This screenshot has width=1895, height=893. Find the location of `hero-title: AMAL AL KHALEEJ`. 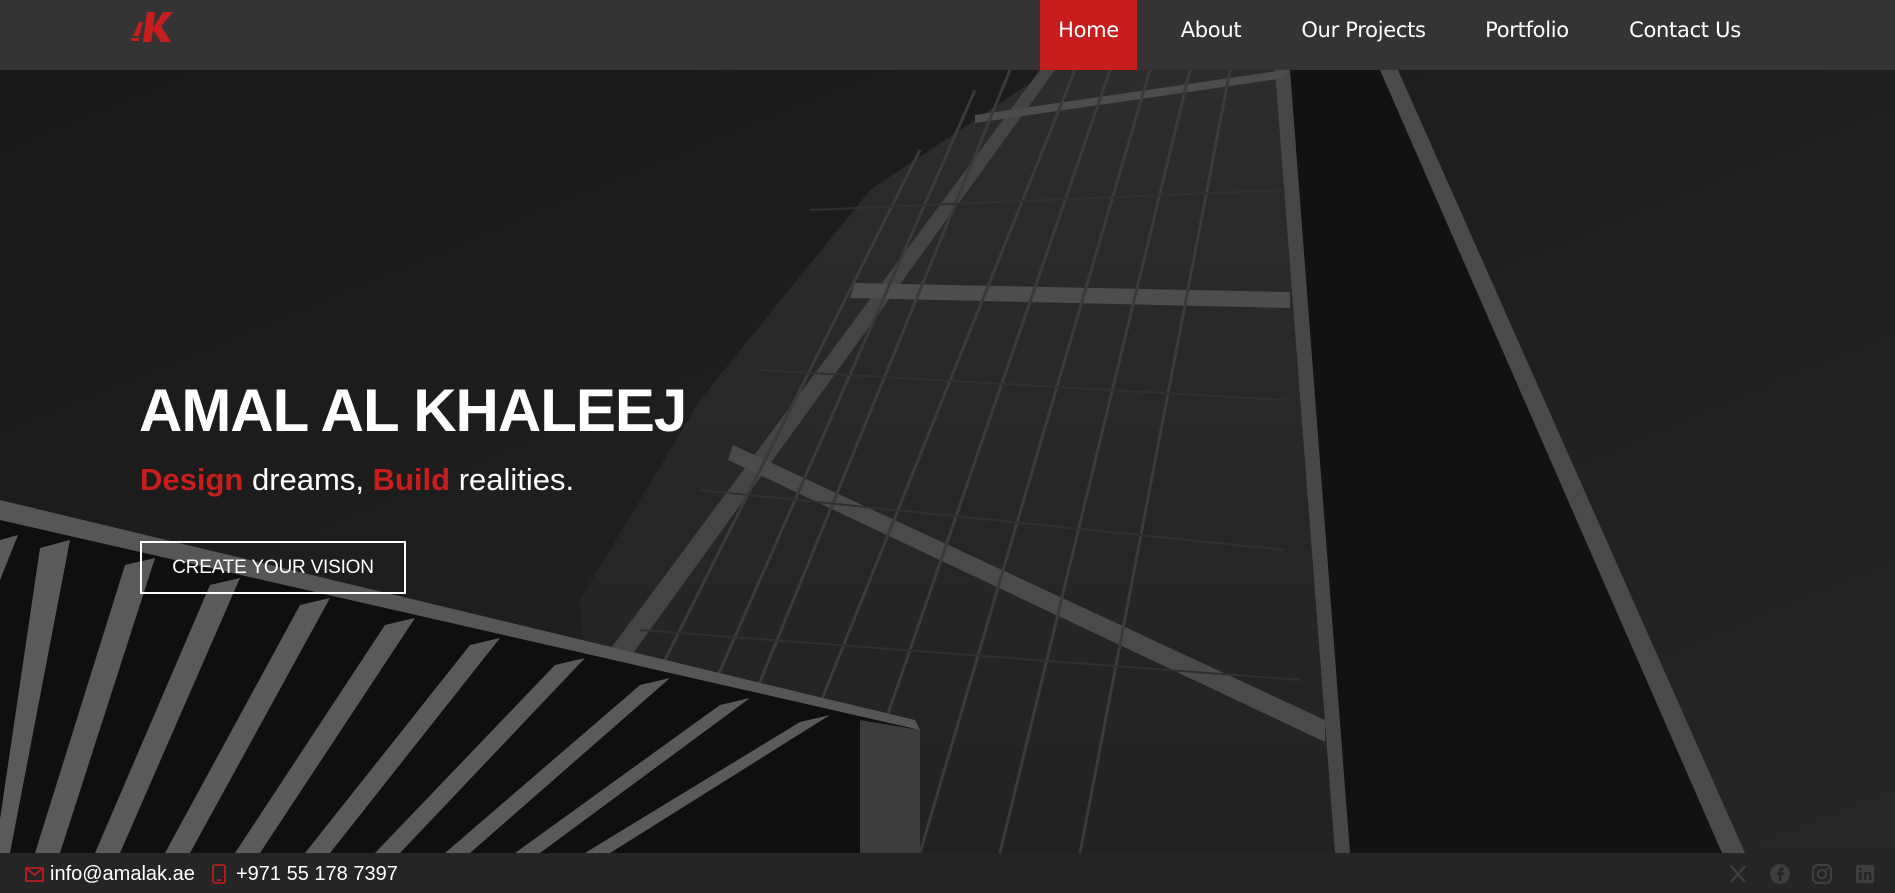

hero-title: AMAL AL KHALEEJ is located at coordinates (413, 410).